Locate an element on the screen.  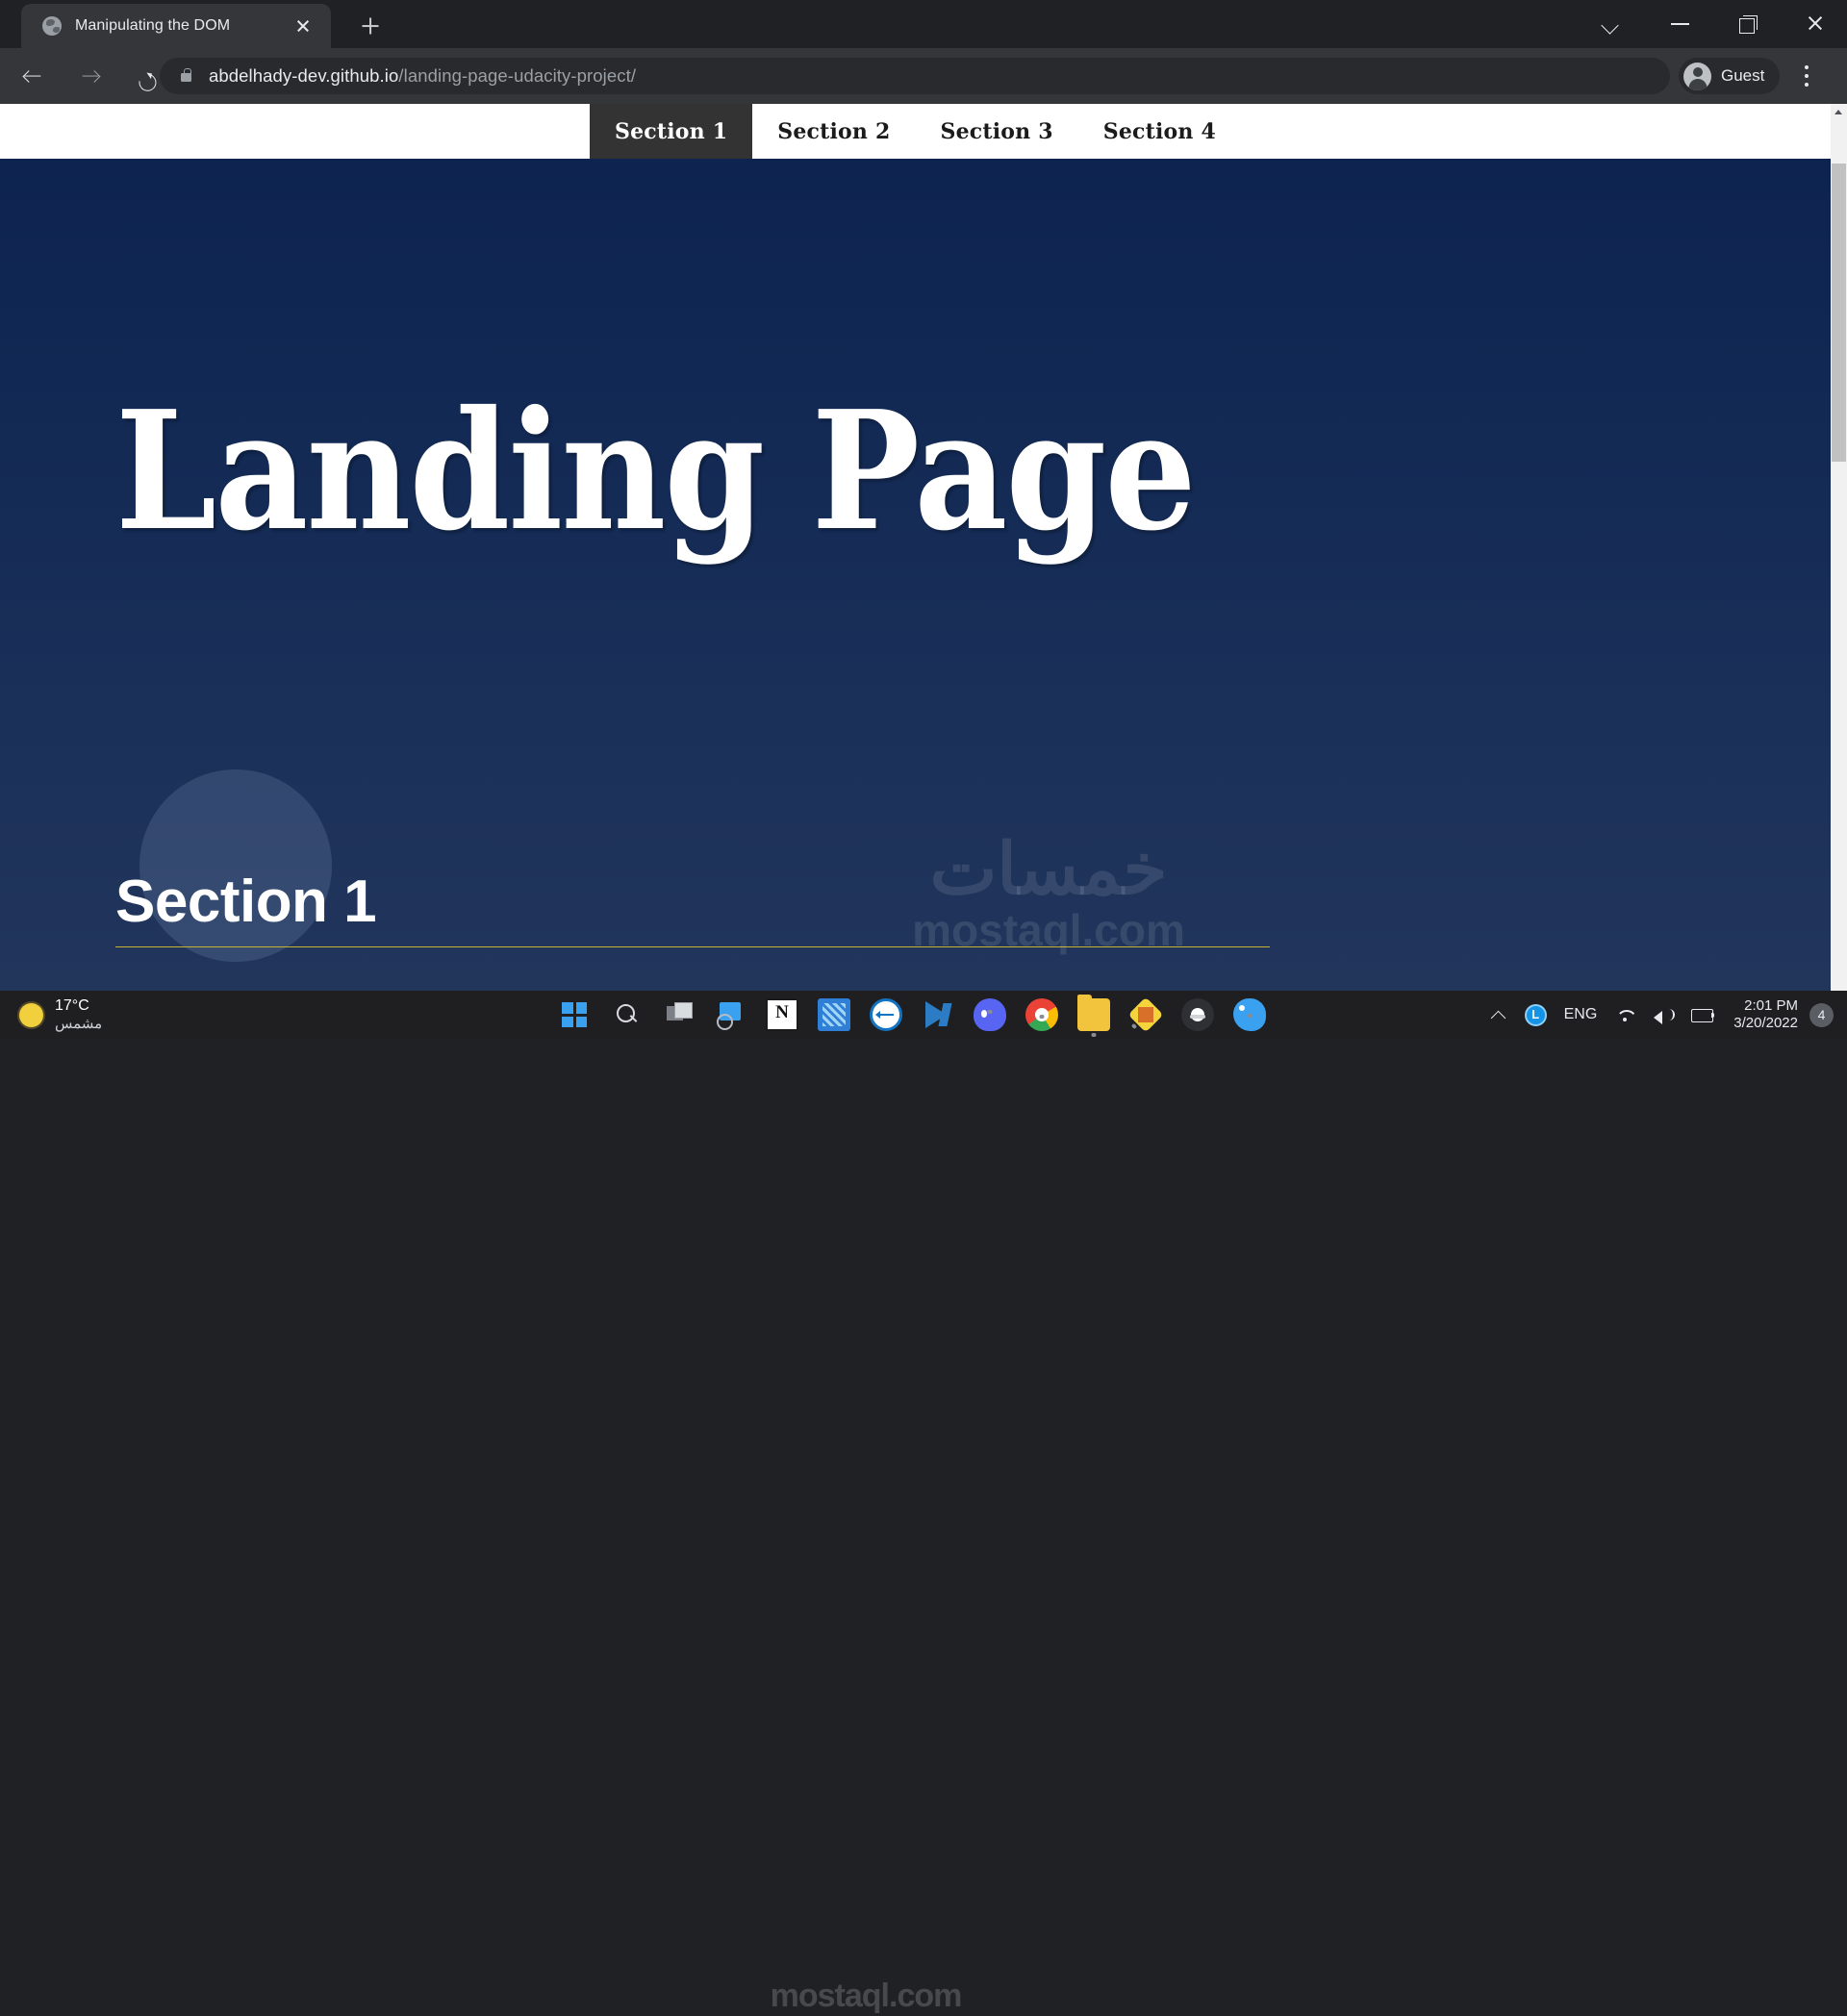
wifi-icon is located at coordinates (1625, 1015).